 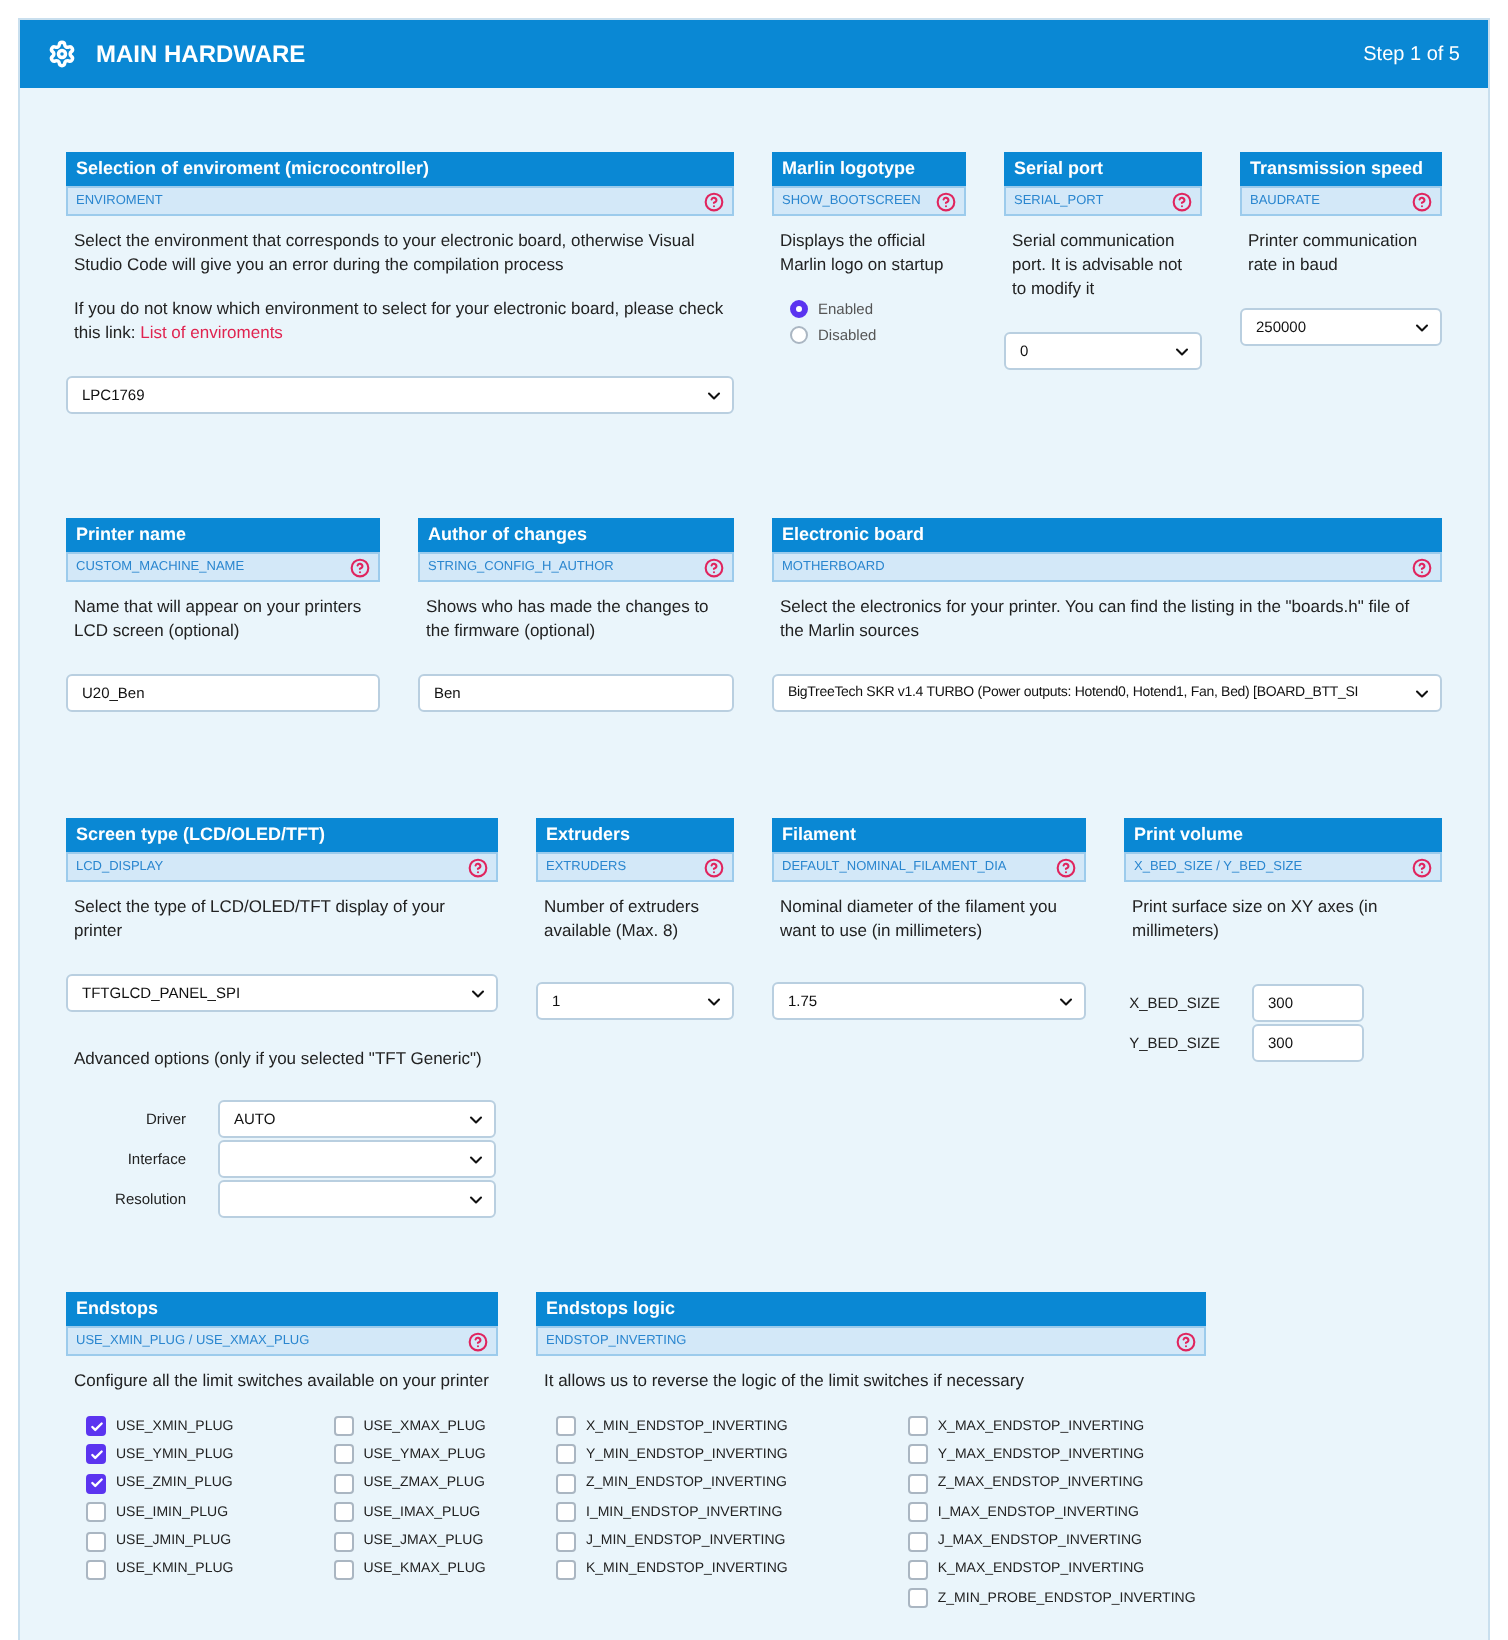 I want to click on panel-title: Serial port, so click(x=1103, y=169).